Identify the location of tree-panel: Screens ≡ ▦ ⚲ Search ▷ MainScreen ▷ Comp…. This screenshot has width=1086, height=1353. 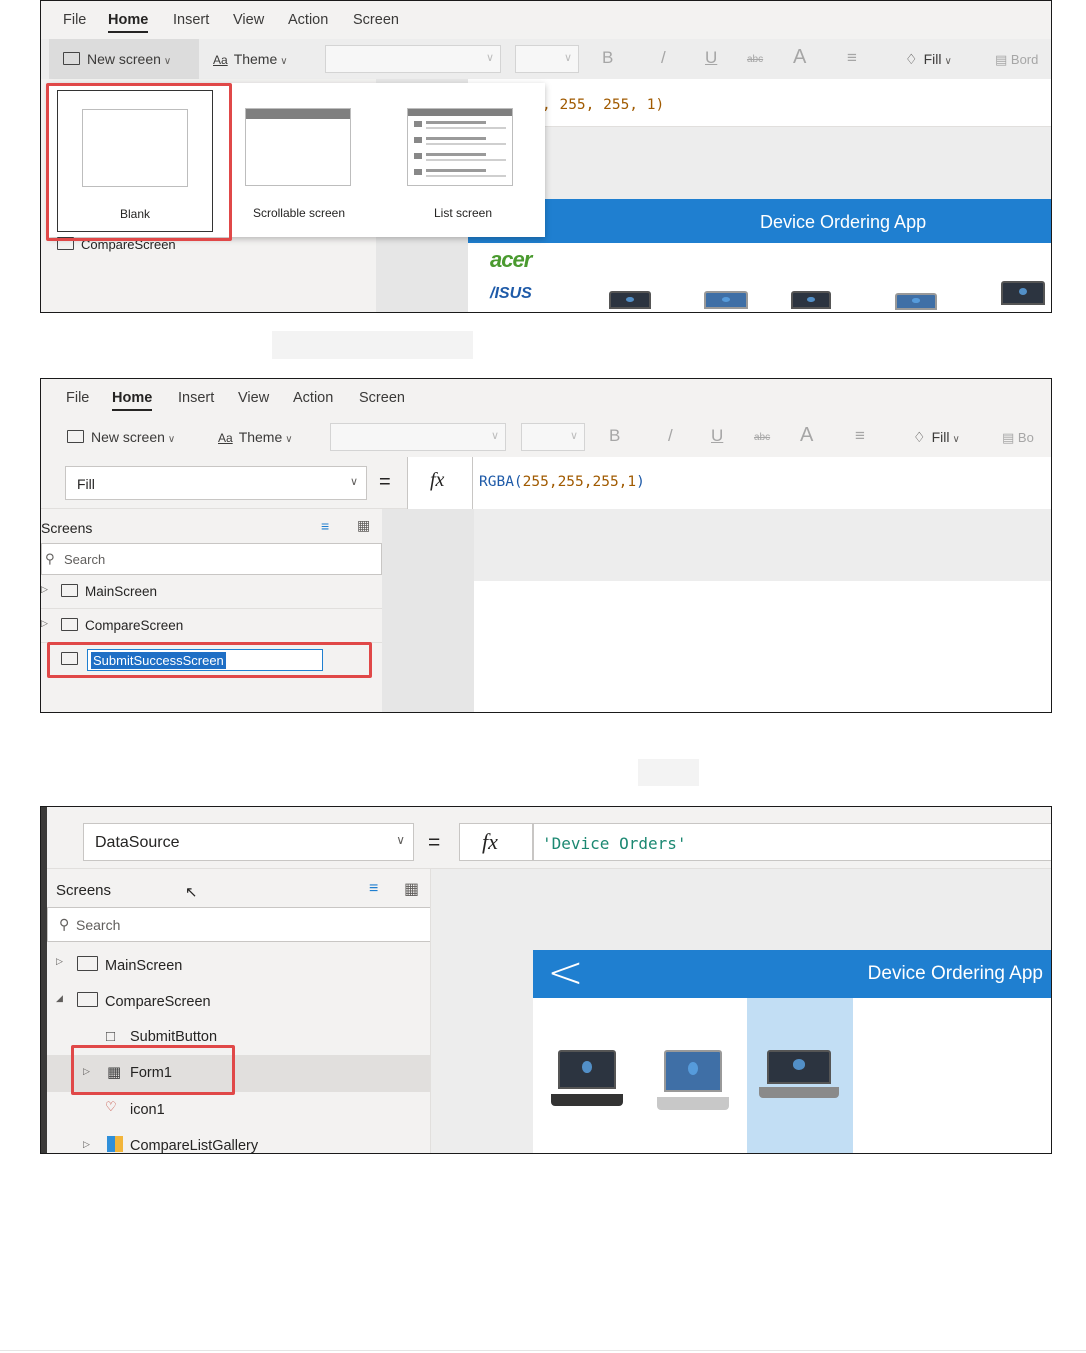
(211, 610).